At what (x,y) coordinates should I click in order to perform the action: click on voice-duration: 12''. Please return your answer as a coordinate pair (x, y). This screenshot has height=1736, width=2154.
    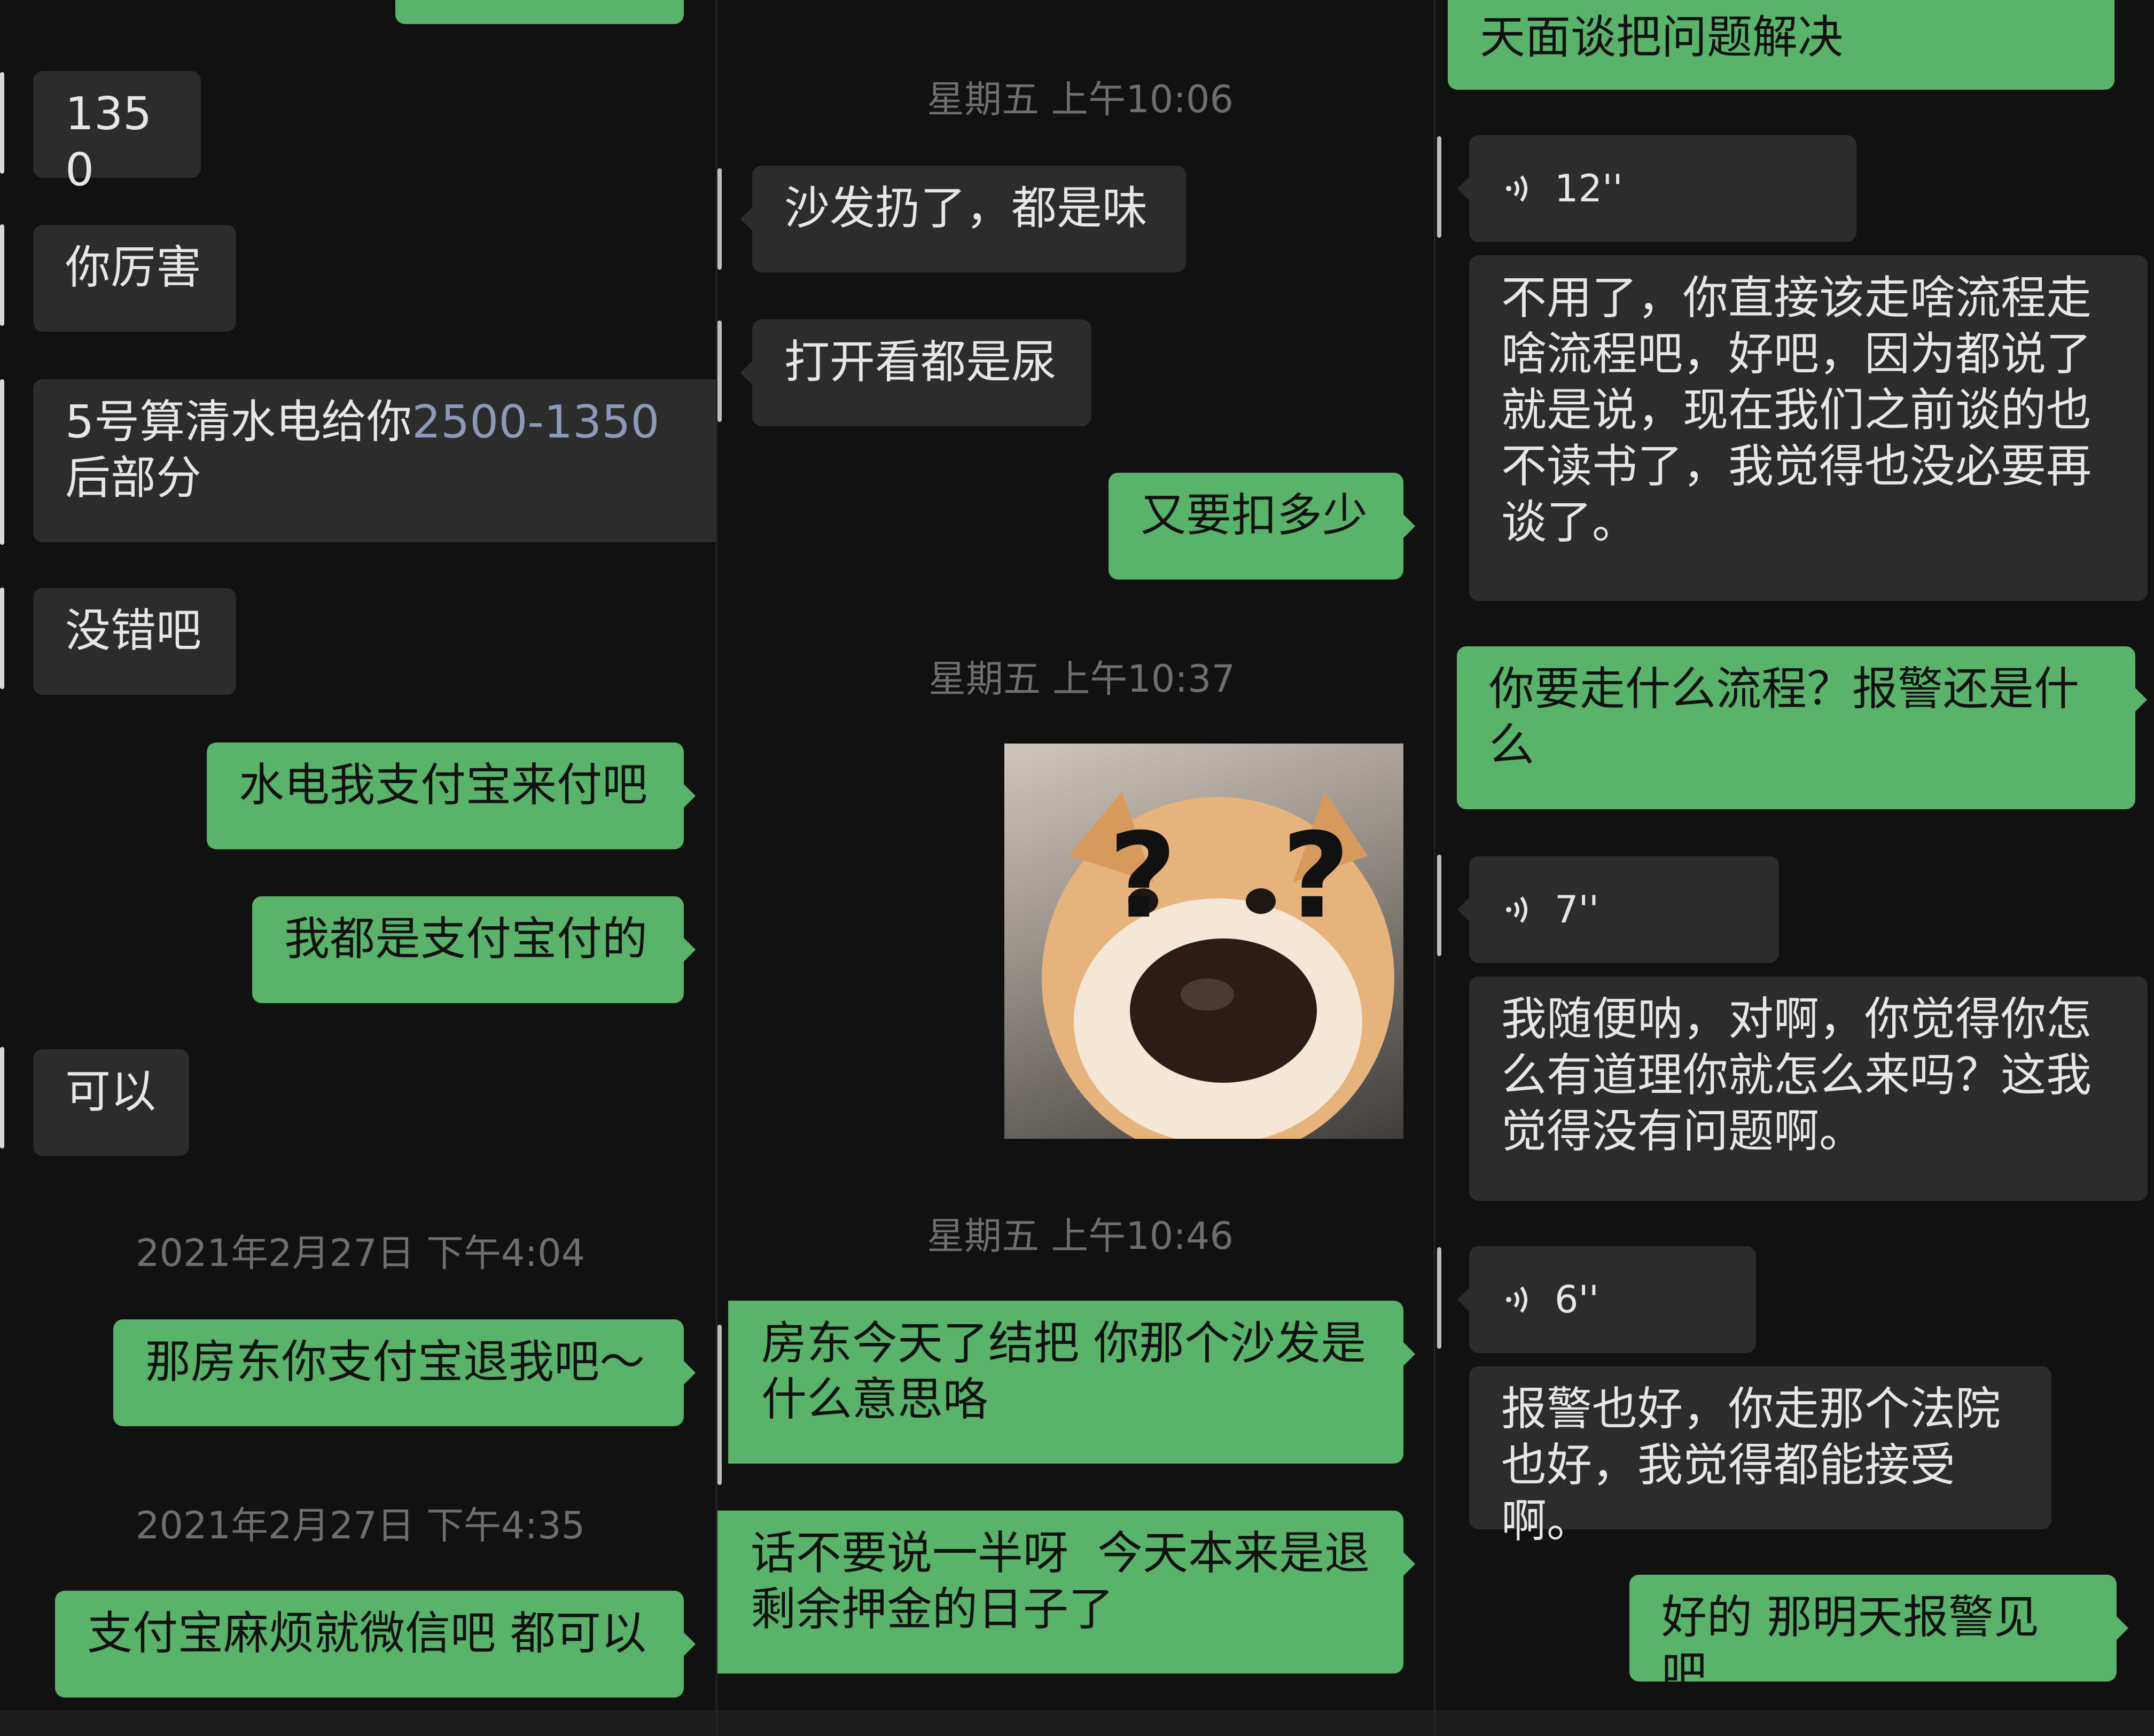
    Looking at the image, I should click on (1589, 189).